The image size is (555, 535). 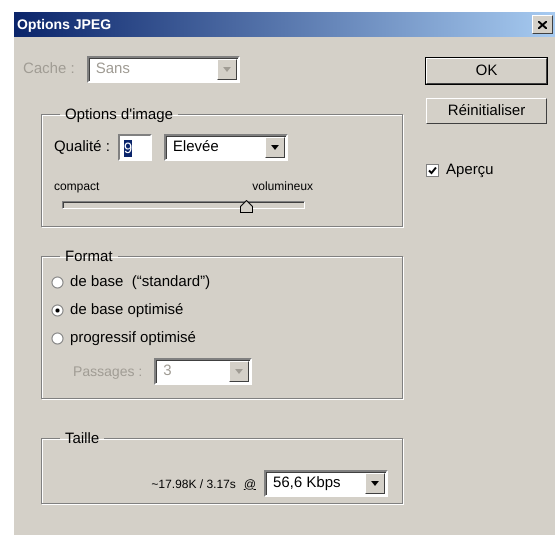 I want to click on size-estimate: ~17.98K / 3.17s, so click(x=193, y=484).